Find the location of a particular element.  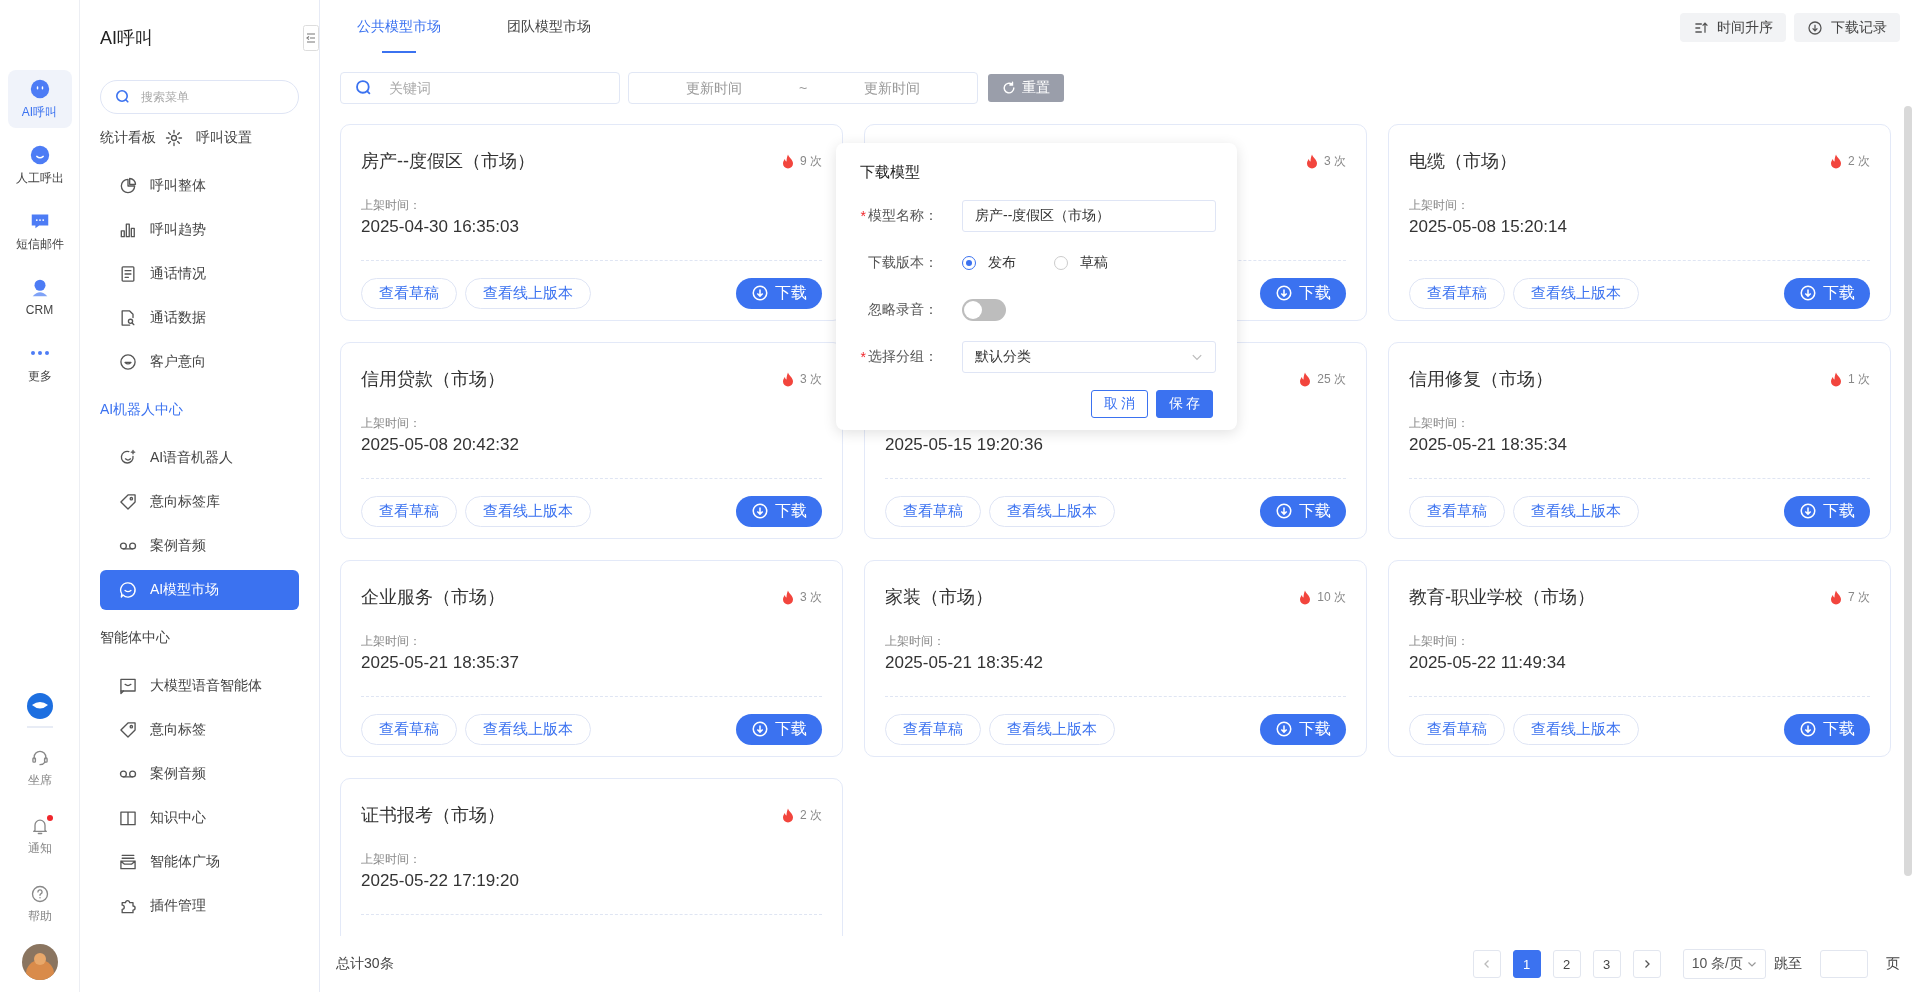

download-count: 1 次 is located at coordinates (1859, 379).